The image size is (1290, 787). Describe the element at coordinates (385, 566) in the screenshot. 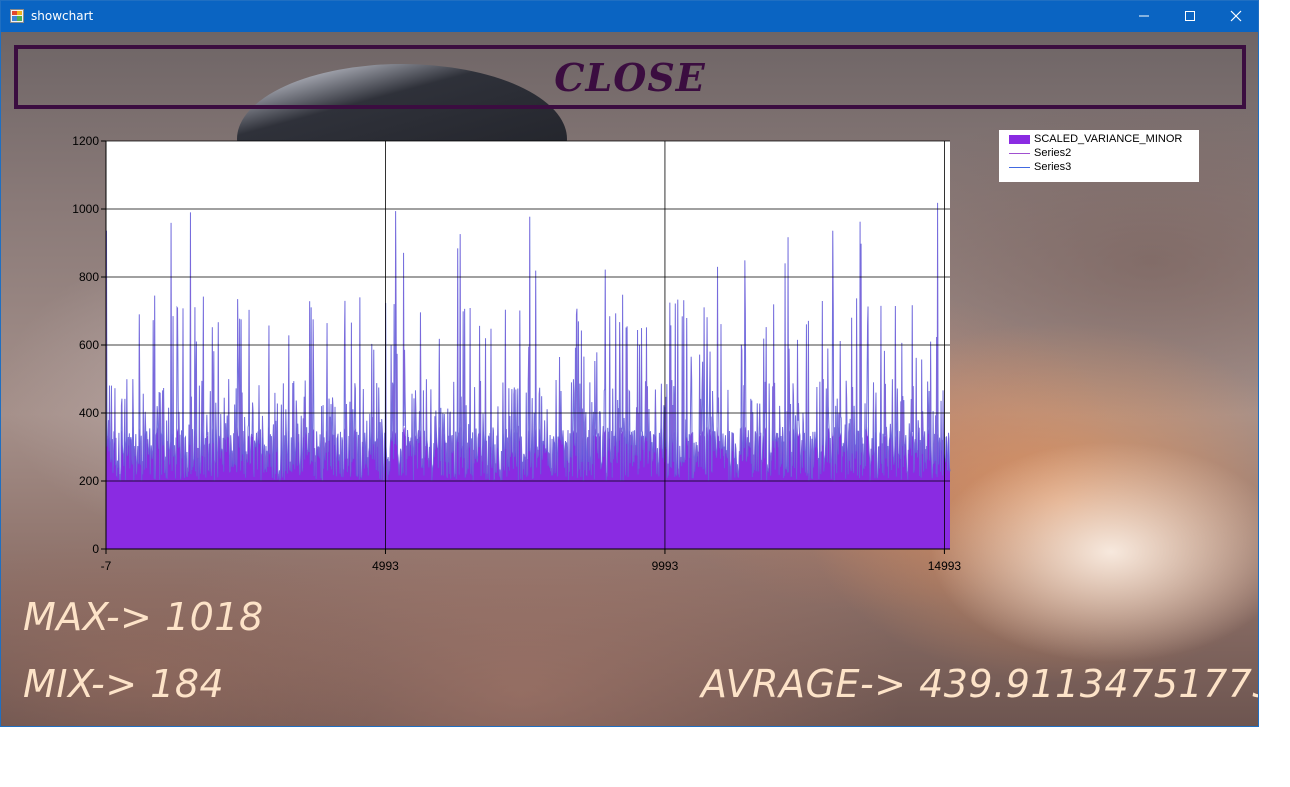

I see `x-tick-label: 4993` at that location.